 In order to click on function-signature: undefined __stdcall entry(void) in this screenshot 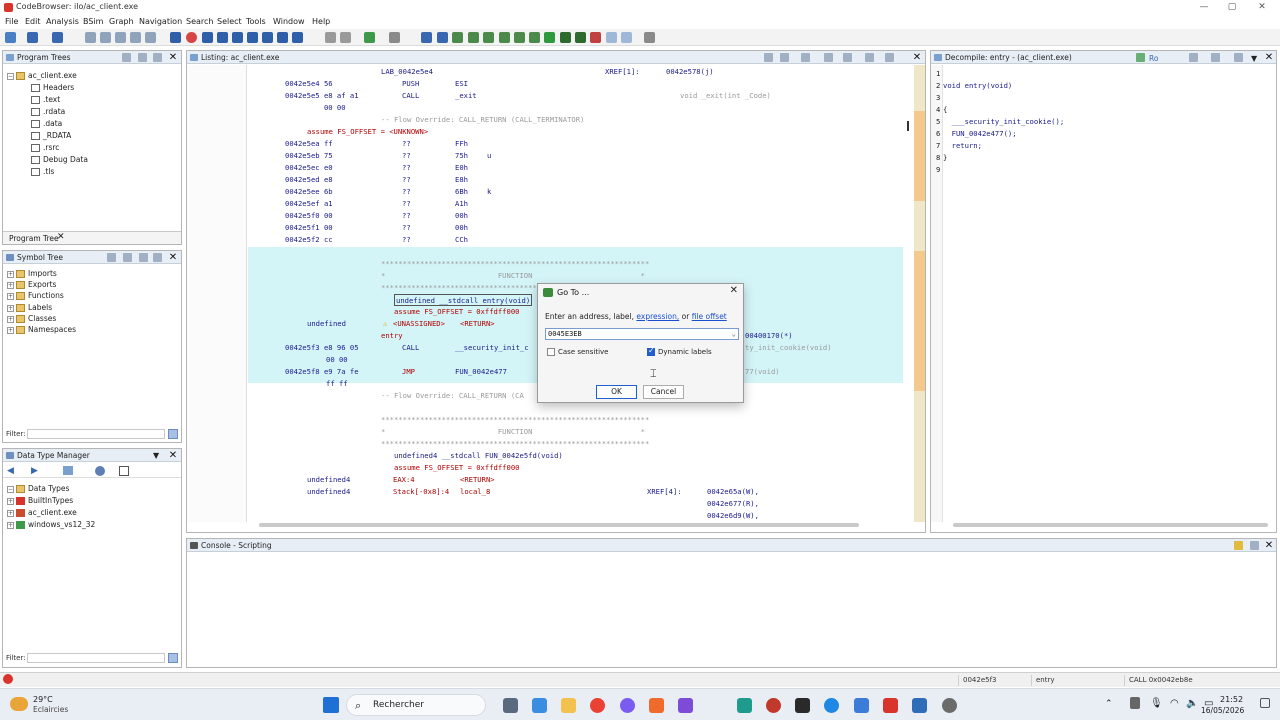, I will do `click(463, 300)`.